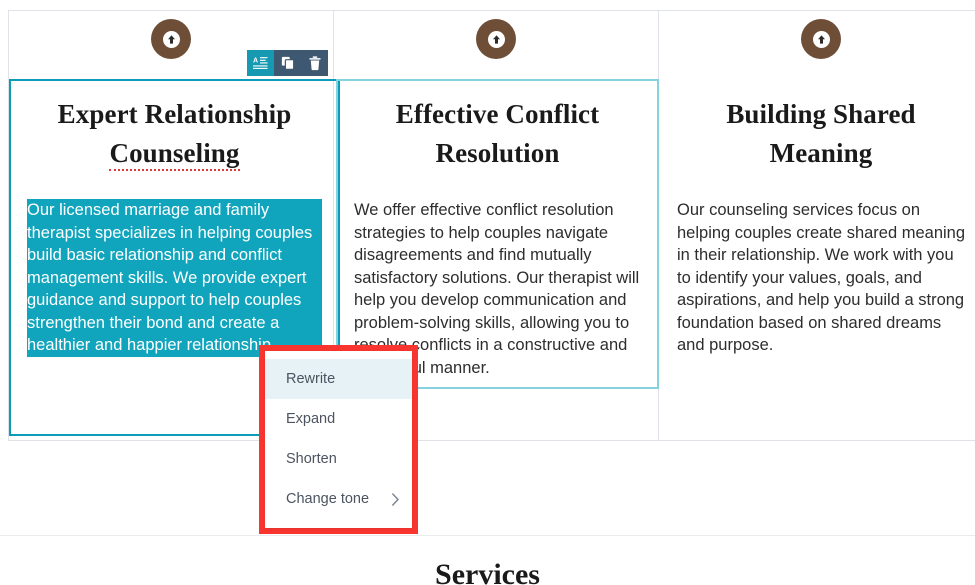  I want to click on ai-text-button: A, so click(260, 63).